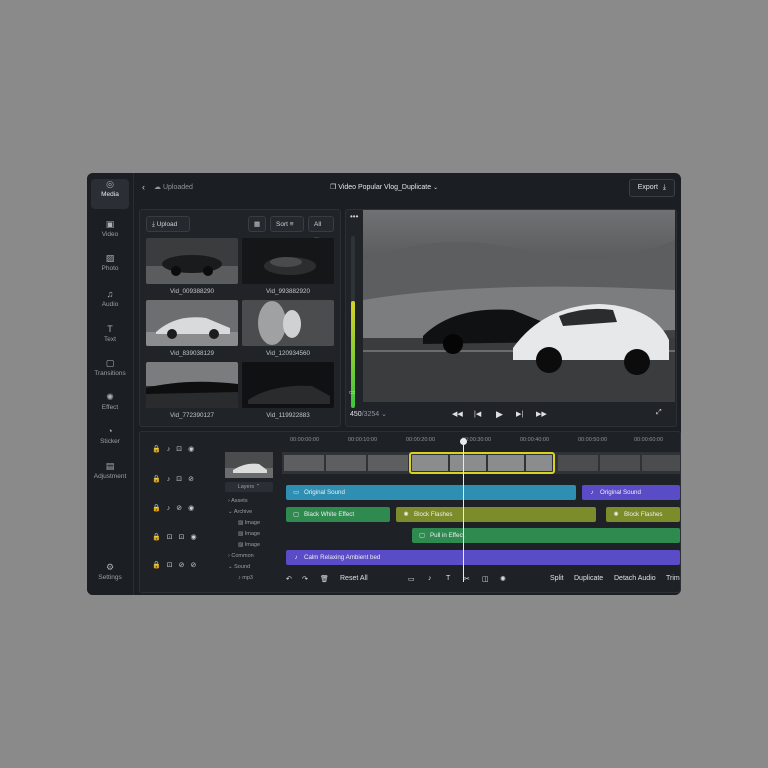 The width and height of the screenshot is (768, 768). What do you see at coordinates (592, 492) in the screenshot?
I see `music-icon: ♪` at bounding box center [592, 492].